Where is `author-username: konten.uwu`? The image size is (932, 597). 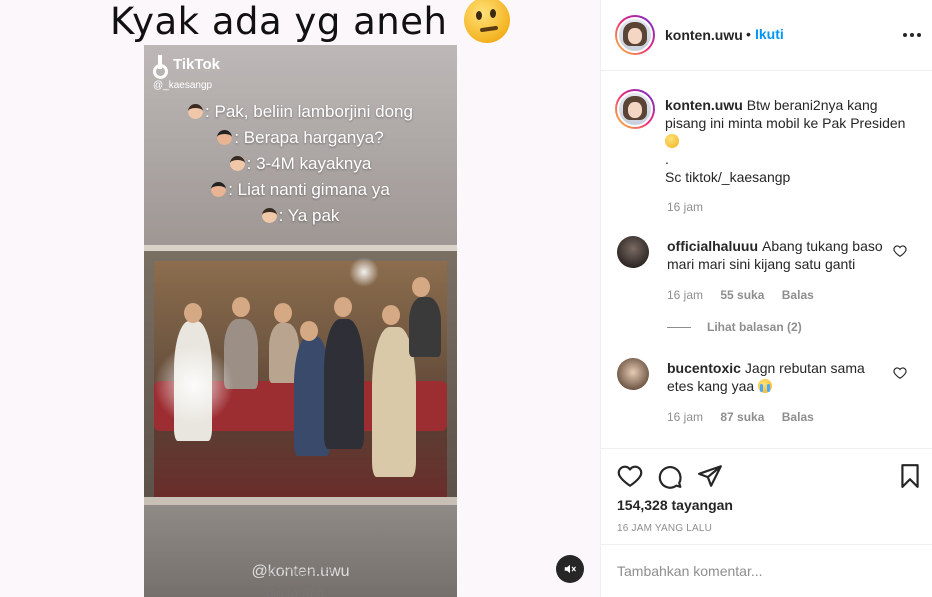
author-username: konten.uwu is located at coordinates (704, 35).